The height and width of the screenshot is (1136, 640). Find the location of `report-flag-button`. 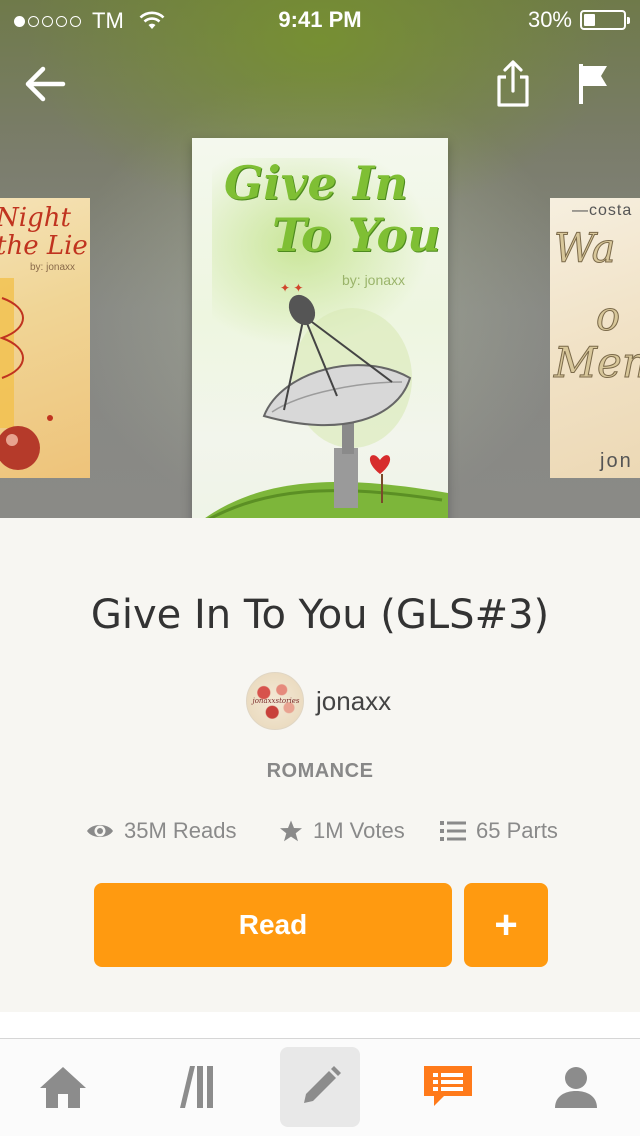

report-flag-button is located at coordinates (593, 84).